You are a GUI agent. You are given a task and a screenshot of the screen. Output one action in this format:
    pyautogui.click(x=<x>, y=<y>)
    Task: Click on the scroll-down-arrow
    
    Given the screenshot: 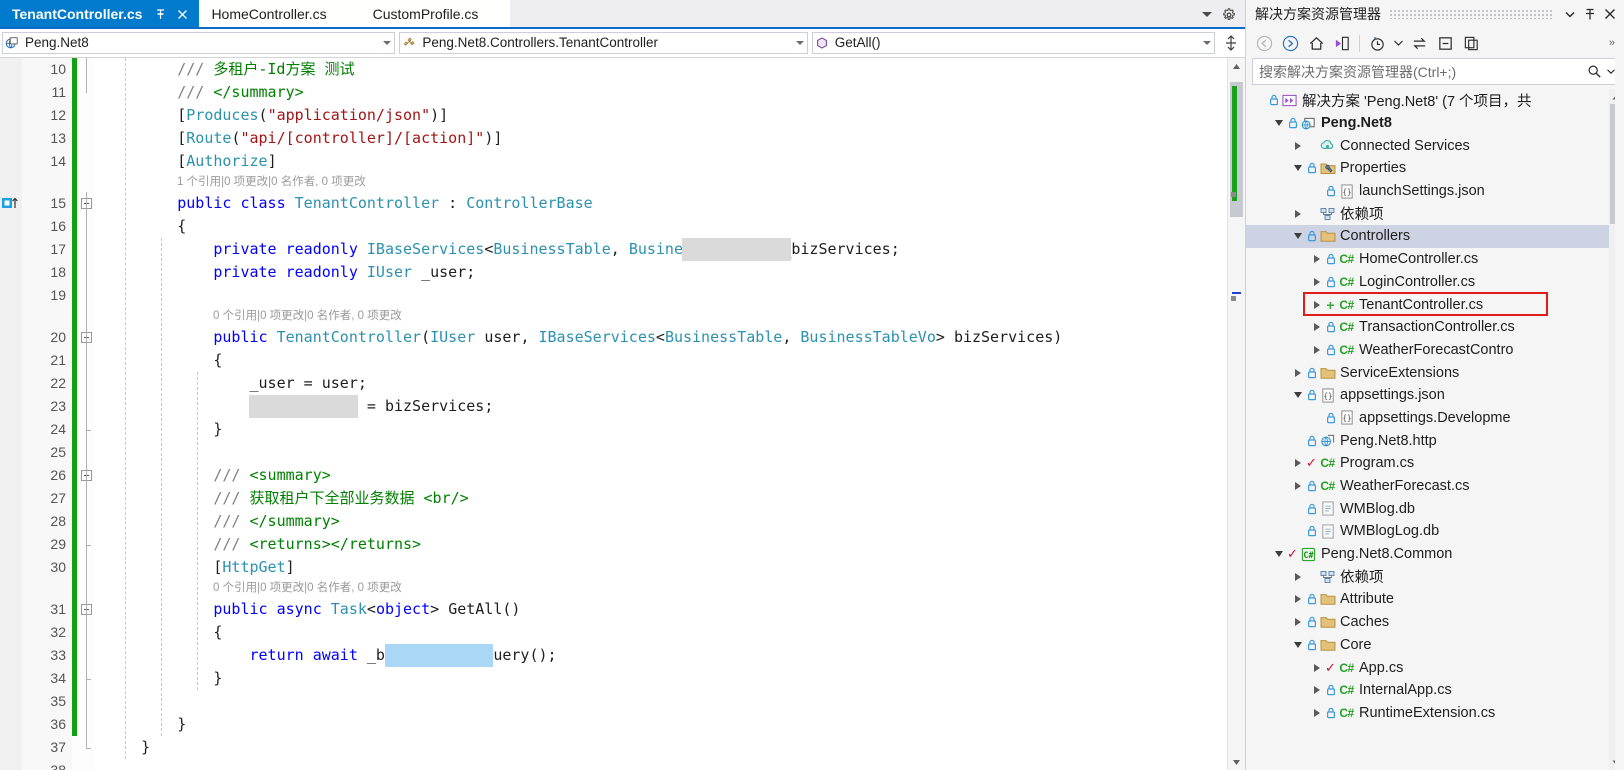 What is the action you would take?
    pyautogui.click(x=1236, y=762)
    